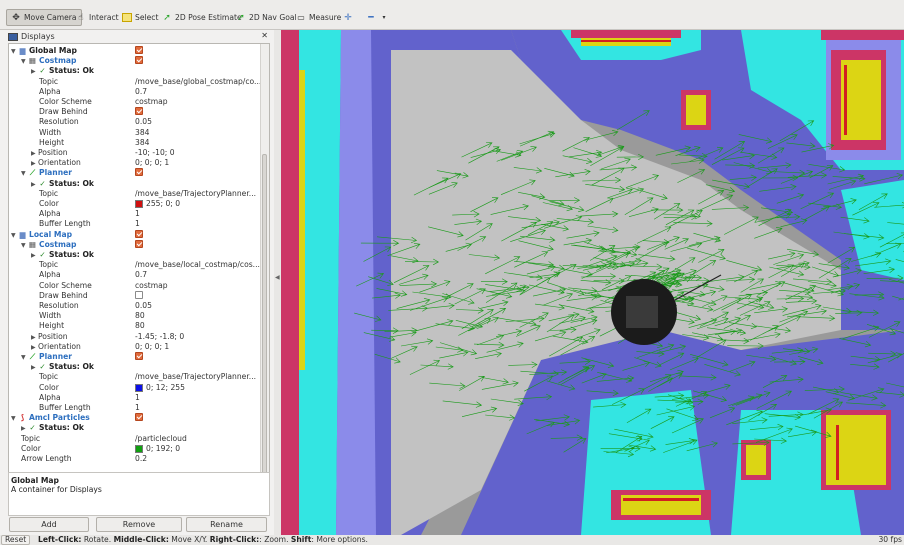 The image size is (904, 545). What do you see at coordinates (201, 17) in the screenshot?
I see `tool-2d-pose-estimate: ➚ 2D Pose Estimate` at bounding box center [201, 17].